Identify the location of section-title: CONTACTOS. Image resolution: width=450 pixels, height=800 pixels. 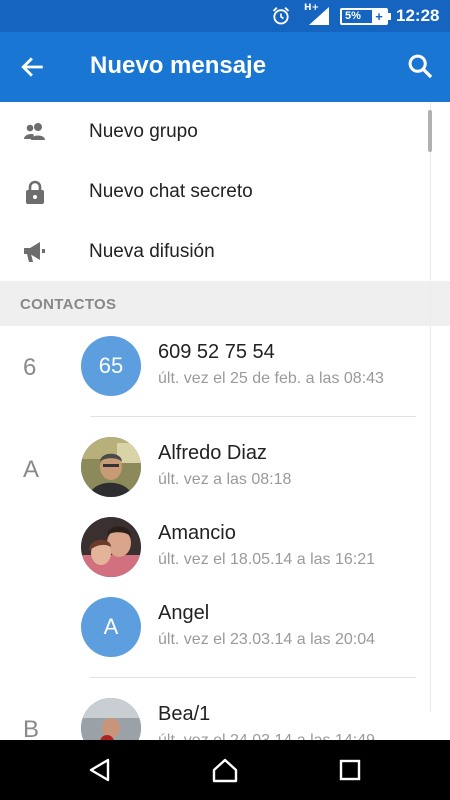
(68, 304).